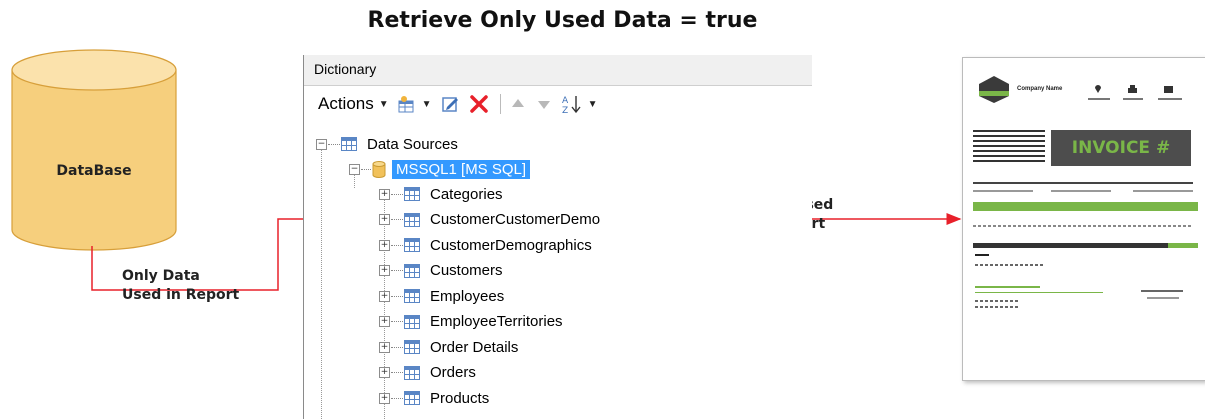 The width and height of the screenshot is (1205, 419). I want to click on invoice-table-header, so click(1085, 206).